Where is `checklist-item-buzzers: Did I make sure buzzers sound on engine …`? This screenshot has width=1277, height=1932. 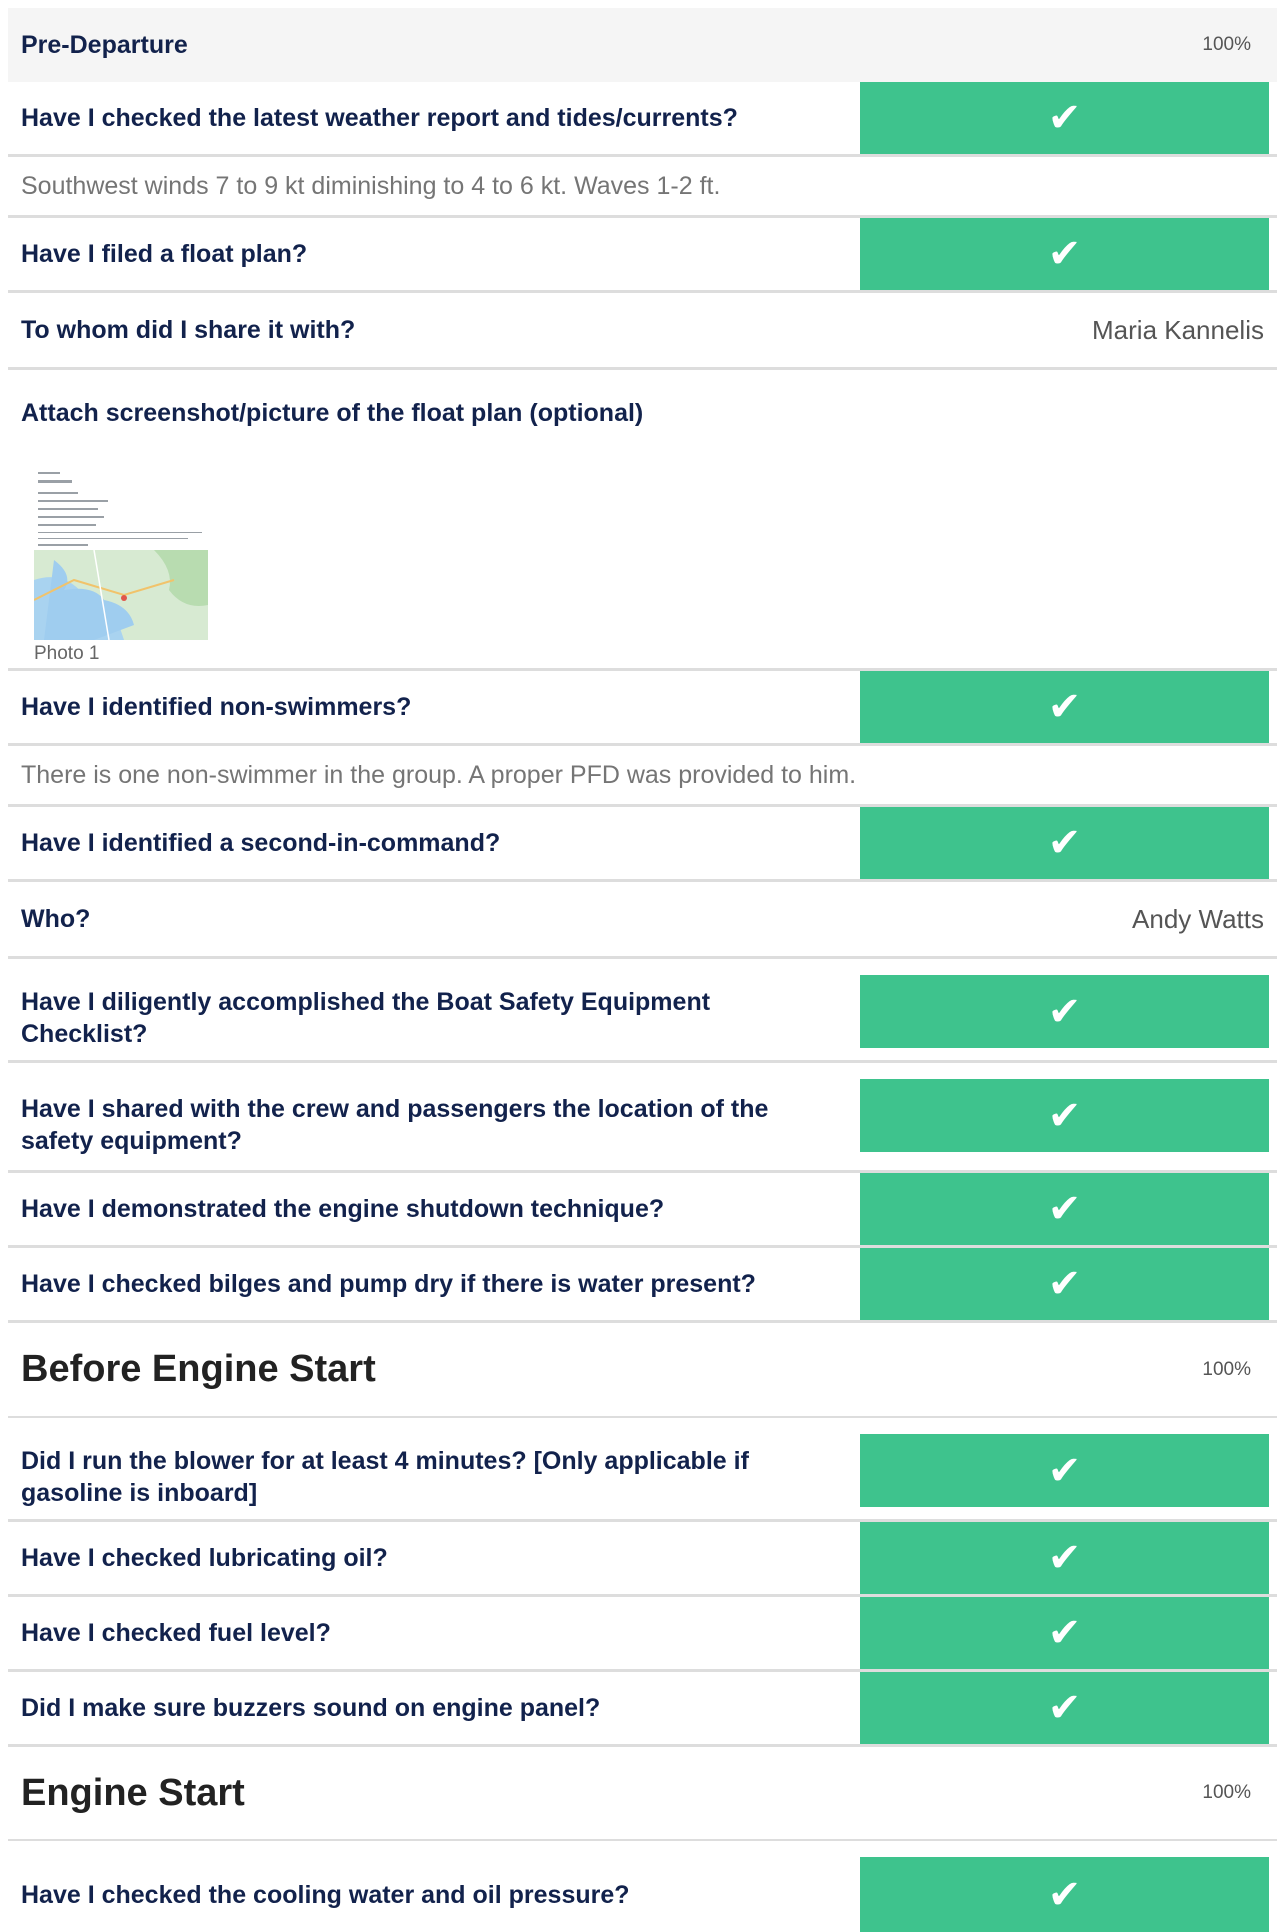
checklist-item-buzzers: Did I make sure buzzers sound on engine … is located at coordinates (642, 1709).